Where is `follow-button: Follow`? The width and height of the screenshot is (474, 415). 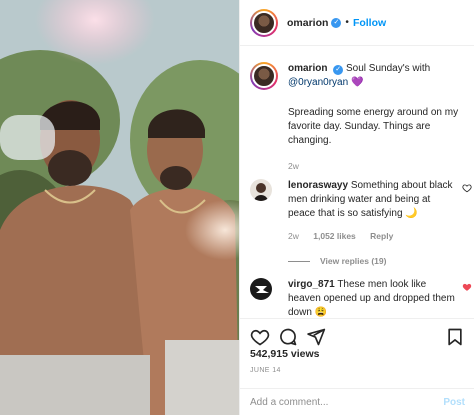
follow-button: Follow is located at coordinates (369, 23).